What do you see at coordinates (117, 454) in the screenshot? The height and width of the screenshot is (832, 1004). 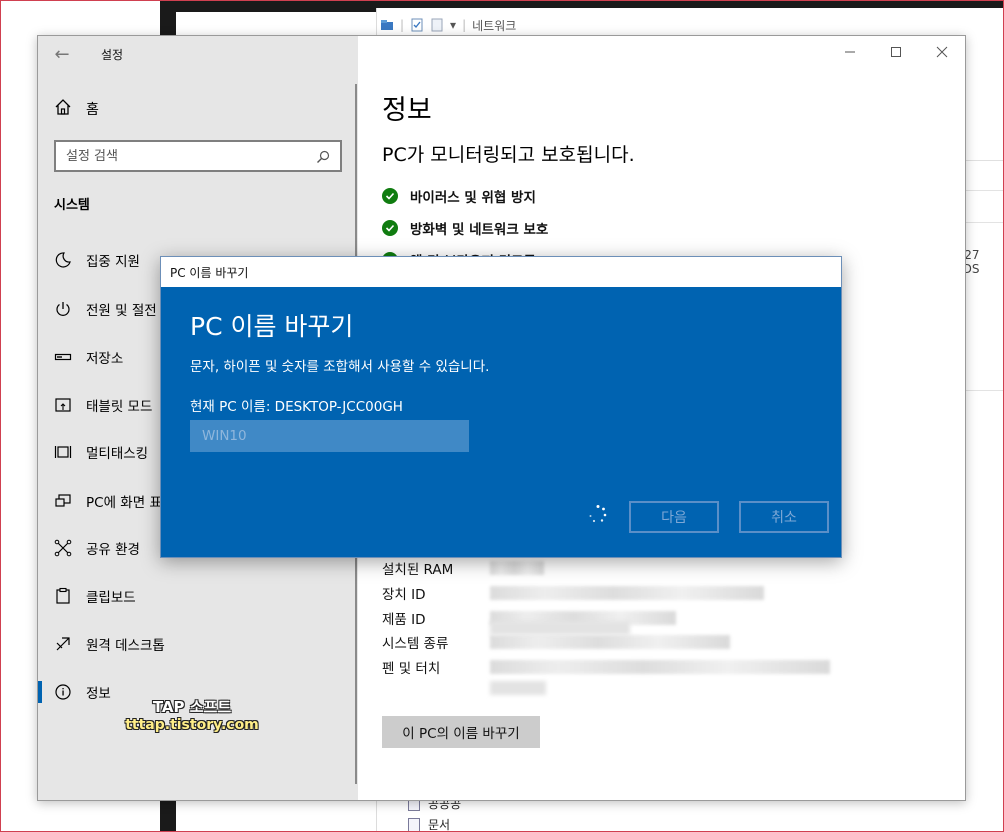 I see `nav-item-label: 멀티태스킹` at bounding box center [117, 454].